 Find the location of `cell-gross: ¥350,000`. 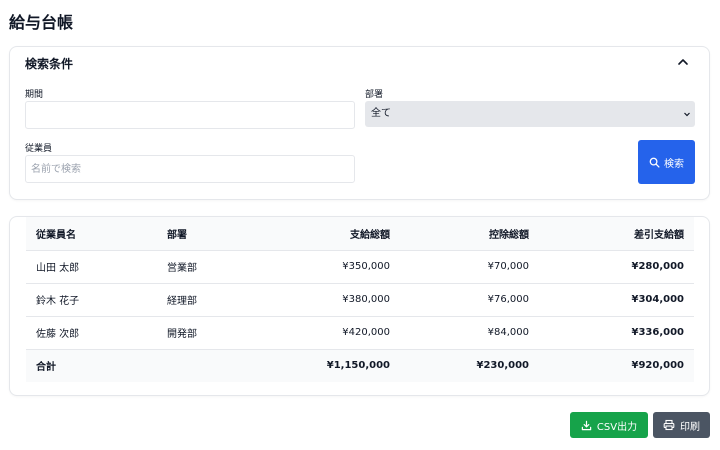

cell-gross: ¥350,000 is located at coordinates (331, 267).